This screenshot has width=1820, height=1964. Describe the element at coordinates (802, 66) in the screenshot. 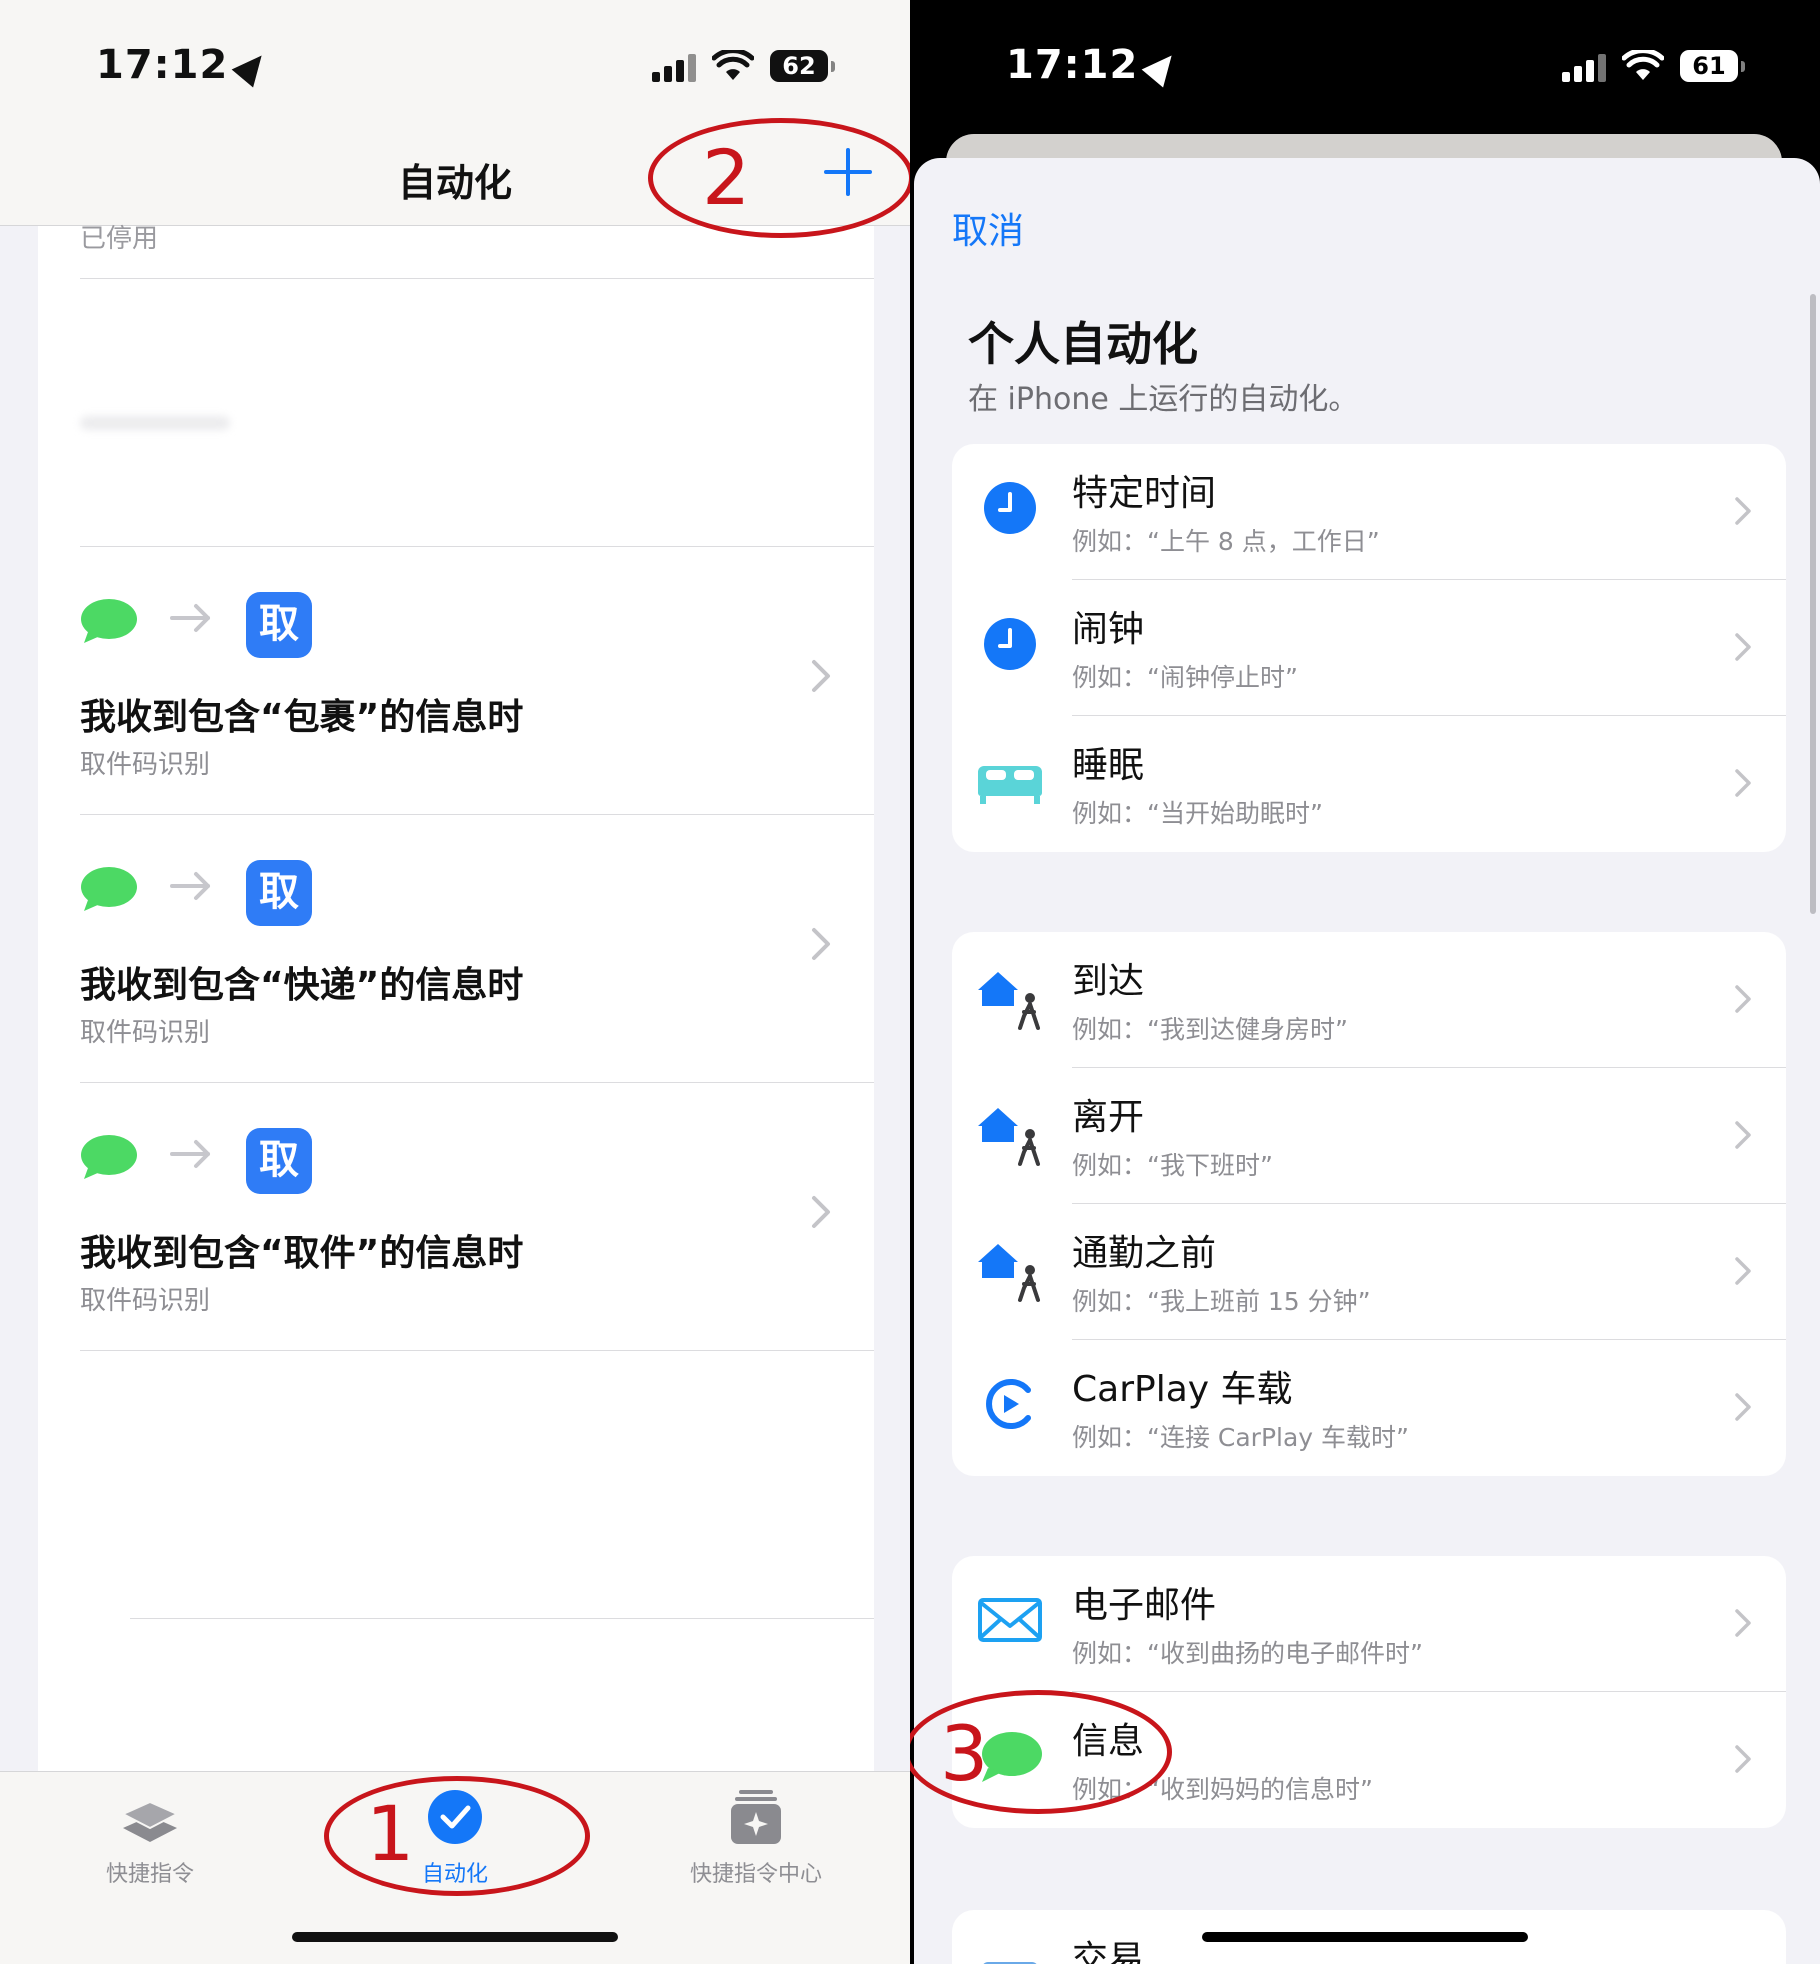

I see `battery-indicator: 62` at that location.